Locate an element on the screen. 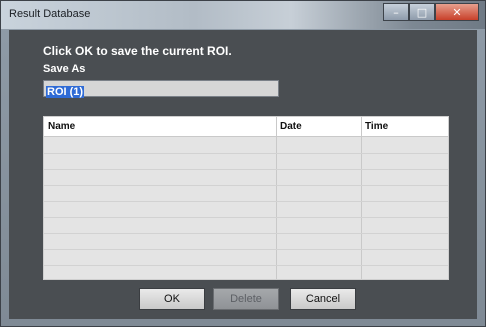  title-bar: Result Database – □ ✕ is located at coordinates (243, 15).